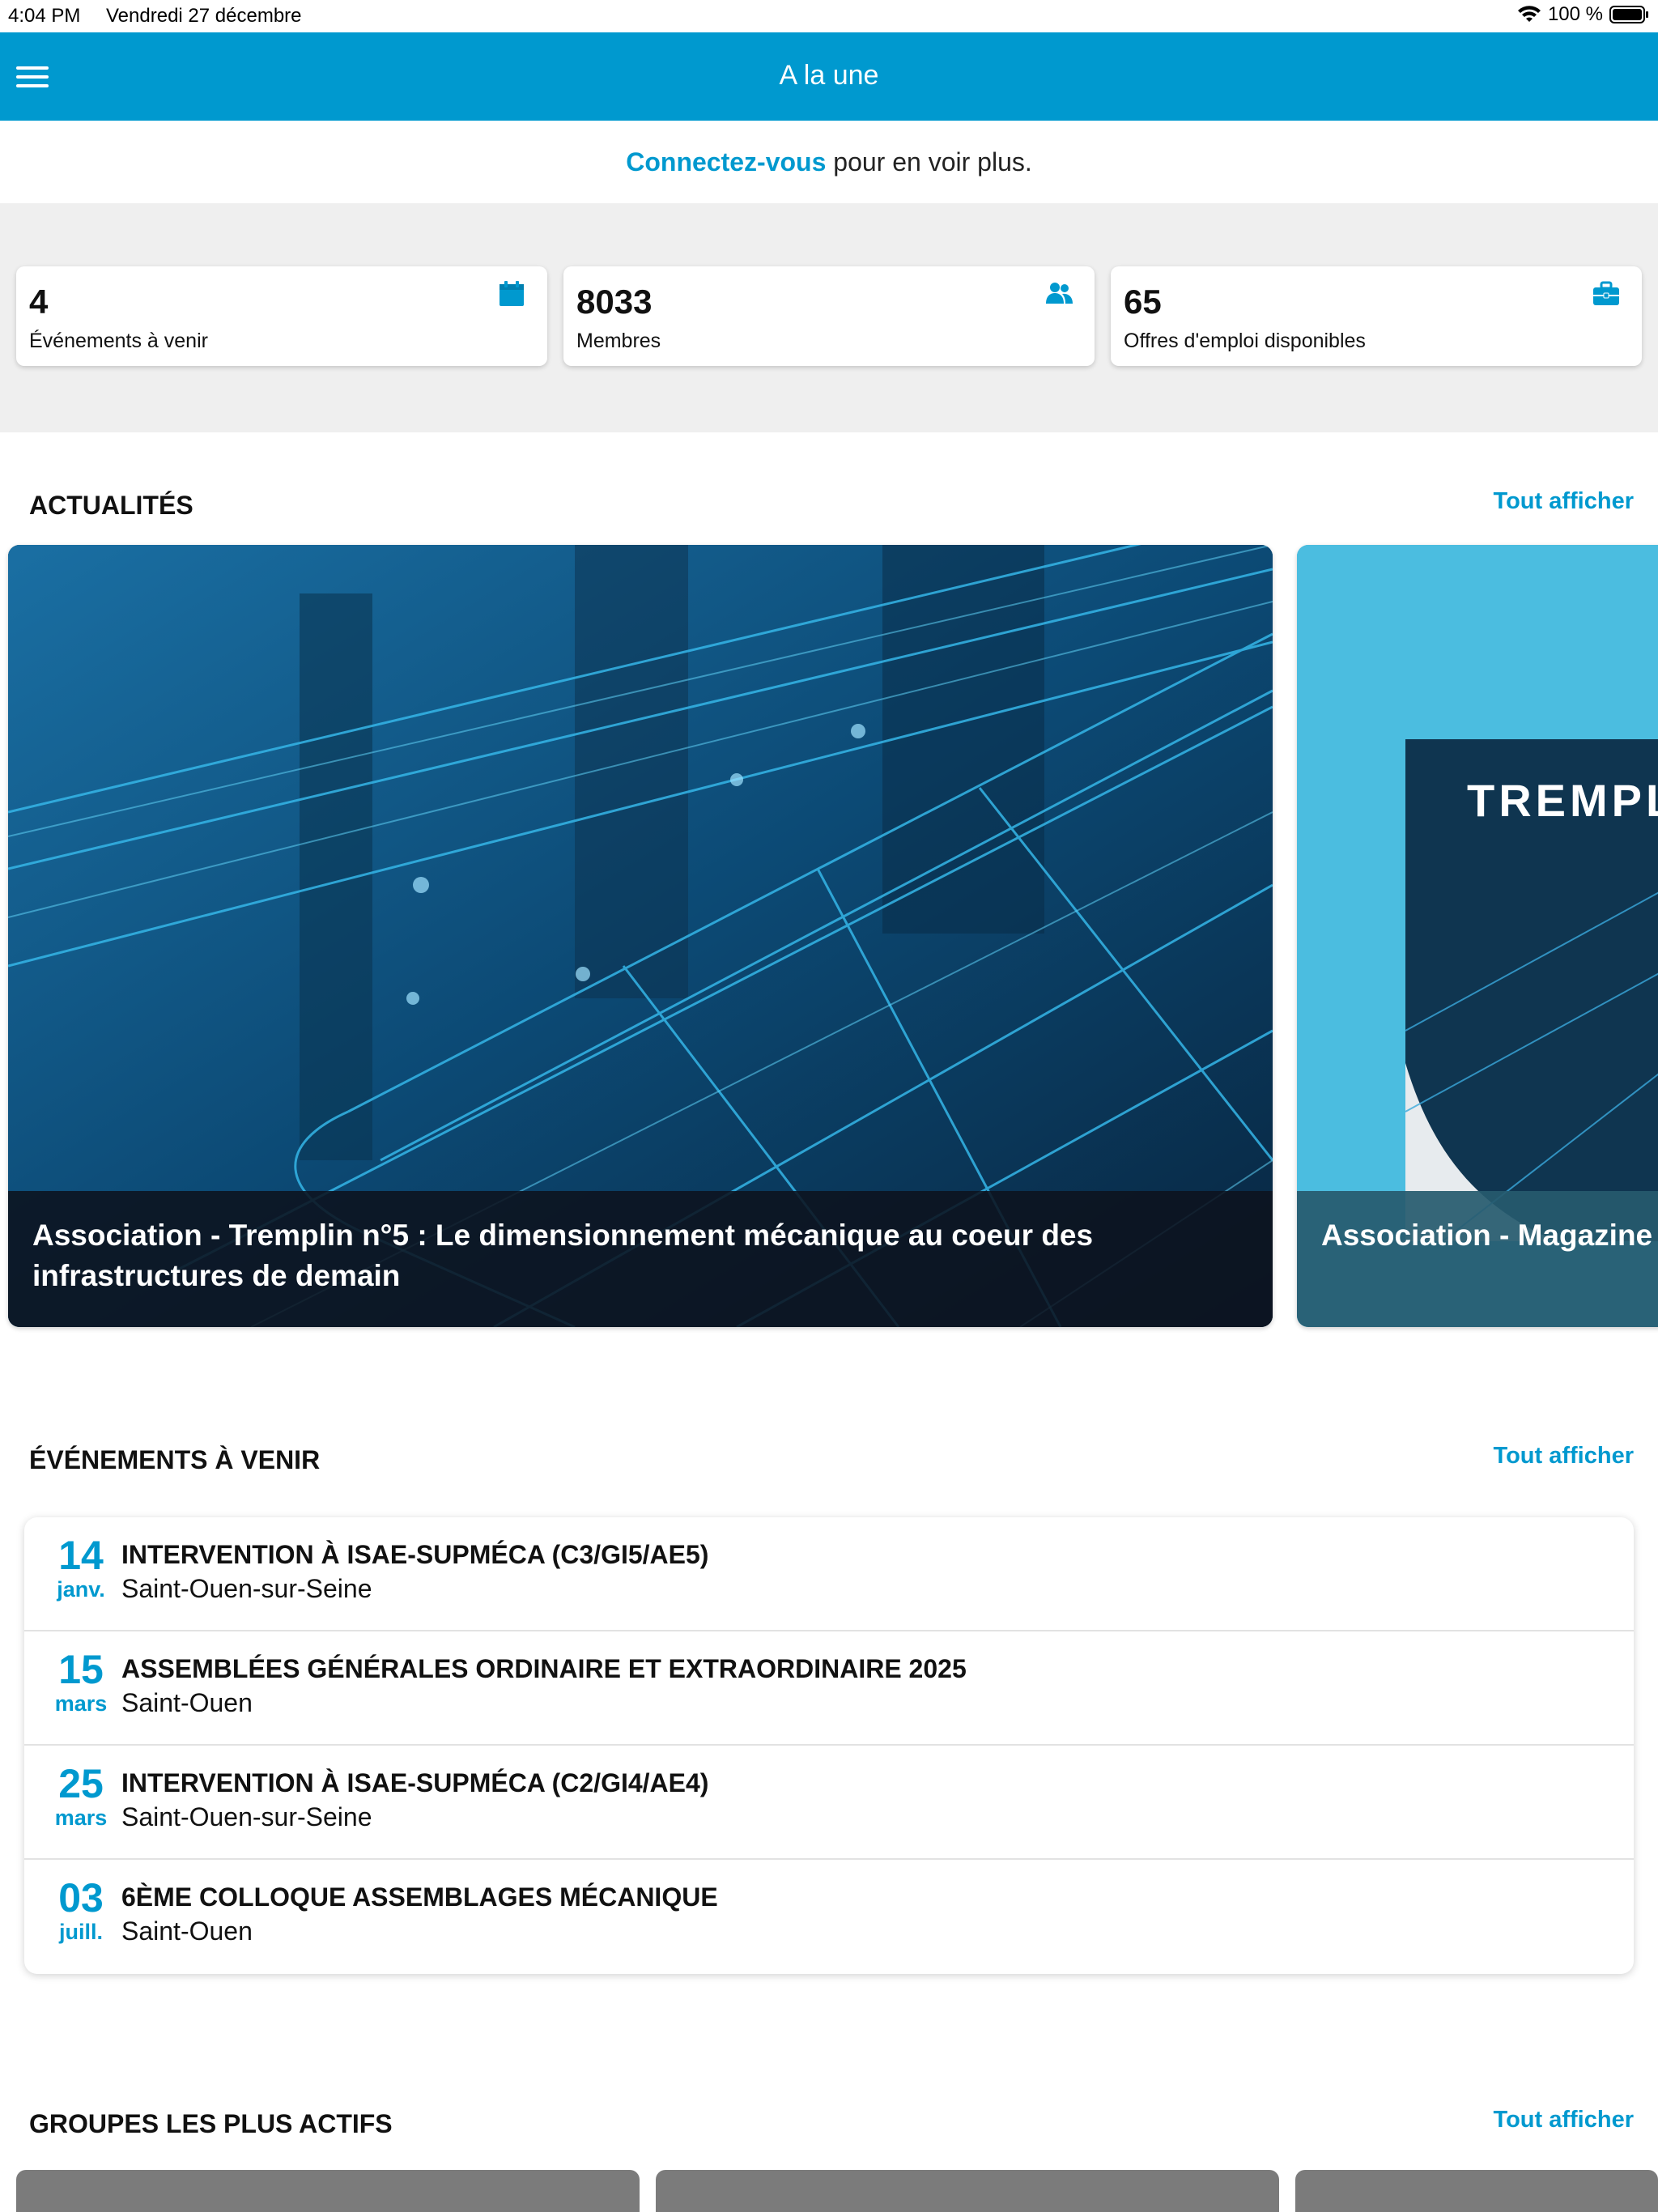 The width and height of the screenshot is (1658, 2212). Describe the element at coordinates (1564, 2120) in the screenshot. I see `groups-see-all-link: Tout afficher` at that location.